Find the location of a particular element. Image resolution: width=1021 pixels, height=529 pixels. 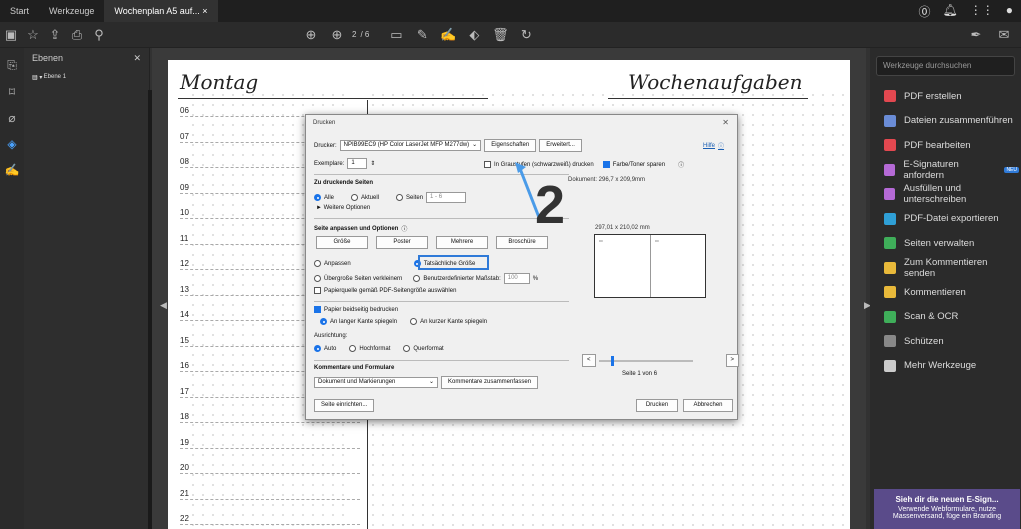

current-radio is located at coordinates (355, 197).